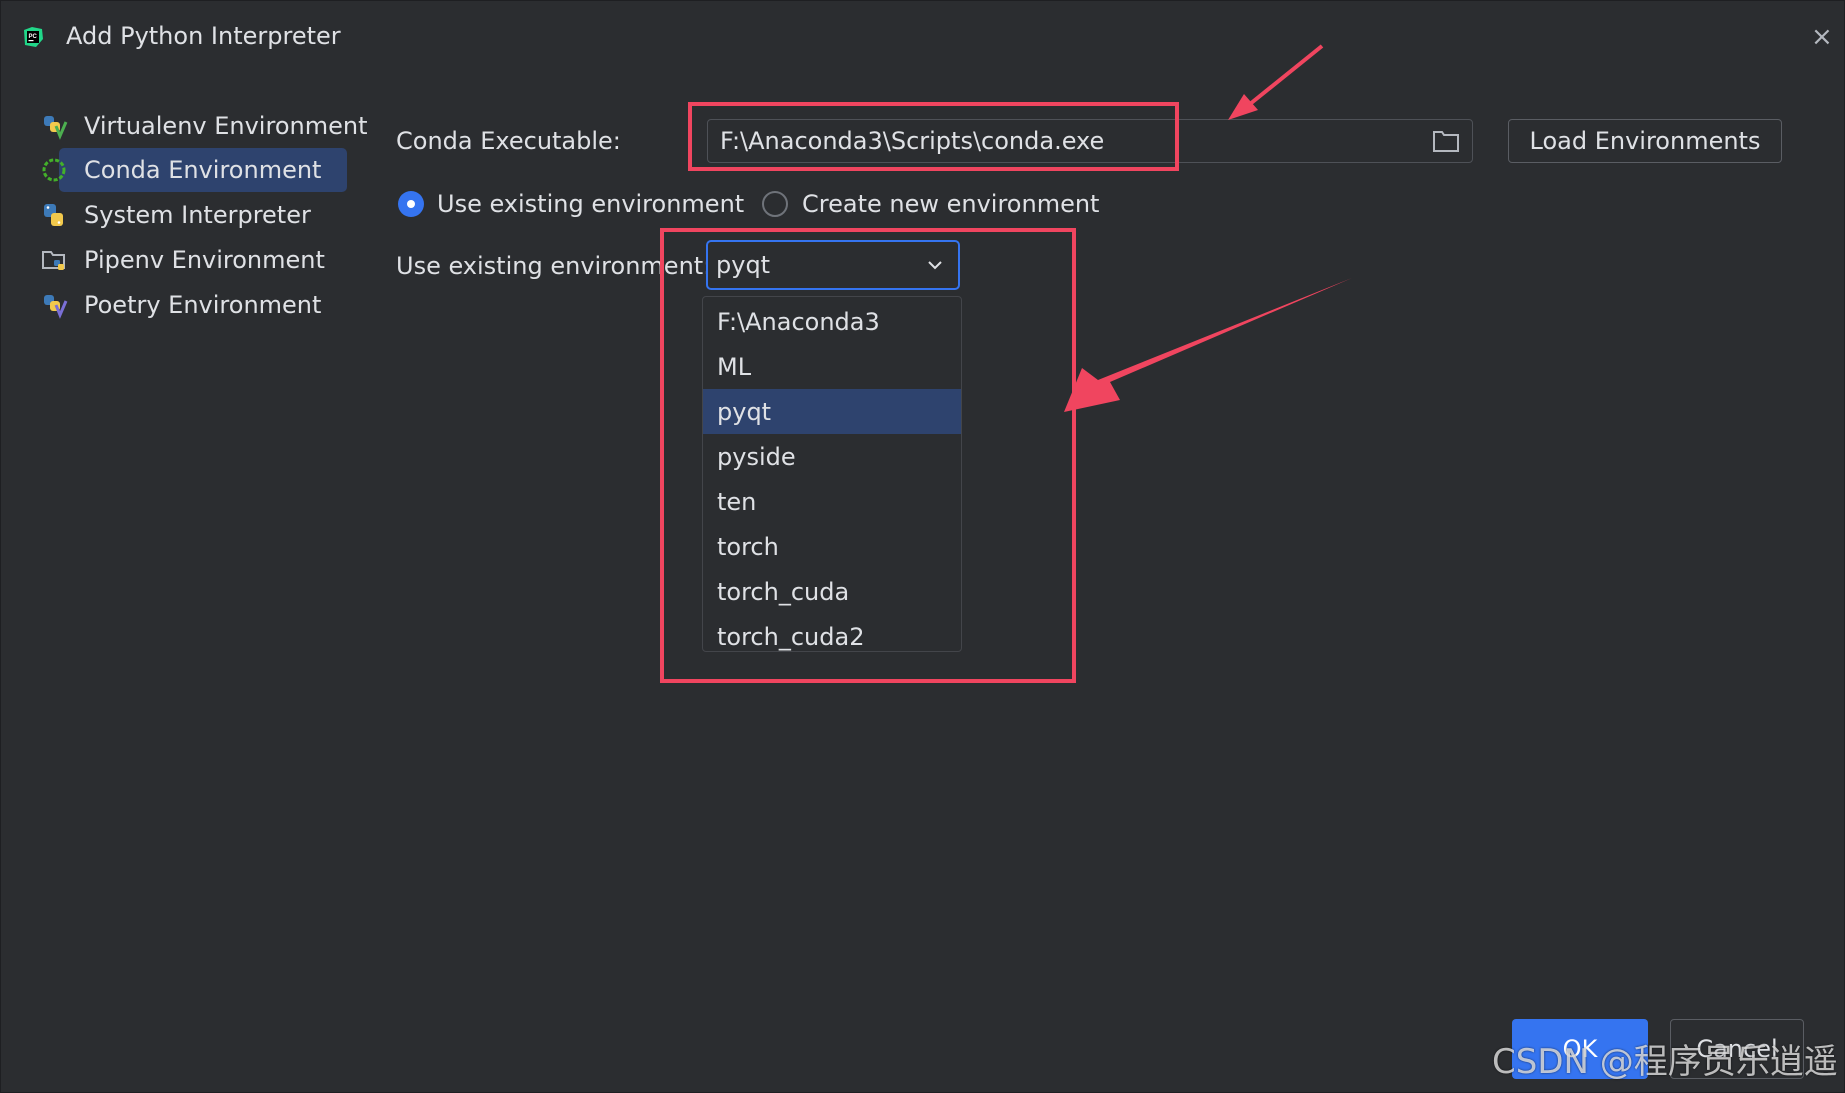 The width and height of the screenshot is (1845, 1093). What do you see at coordinates (1276, 82) in the screenshot?
I see `annotation-arrow-top` at bounding box center [1276, 82].